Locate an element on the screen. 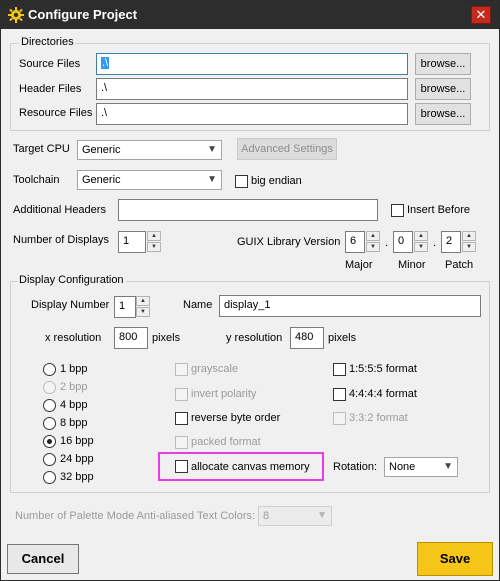  toolchain-select: Generic ▼ is located at coordinates (149, 180).